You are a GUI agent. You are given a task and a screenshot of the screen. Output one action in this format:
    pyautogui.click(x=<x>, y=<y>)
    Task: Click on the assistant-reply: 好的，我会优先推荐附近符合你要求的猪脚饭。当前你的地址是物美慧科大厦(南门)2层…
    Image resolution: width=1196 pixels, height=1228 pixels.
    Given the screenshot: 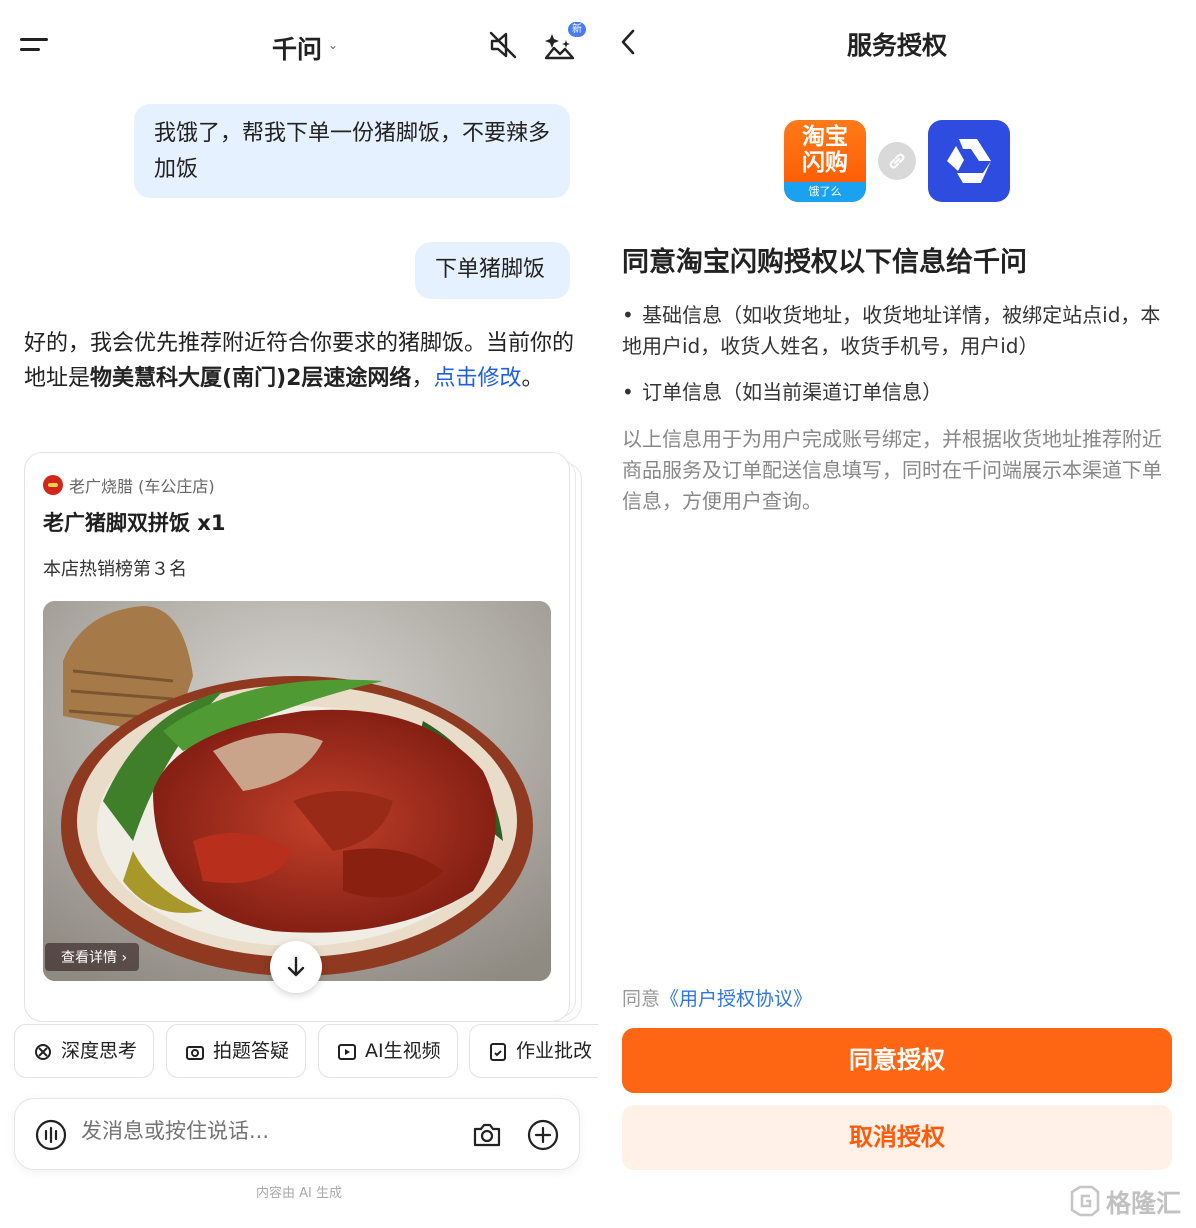 What is the action you would take?
    pyautogui.click(x=299, y=361)
    